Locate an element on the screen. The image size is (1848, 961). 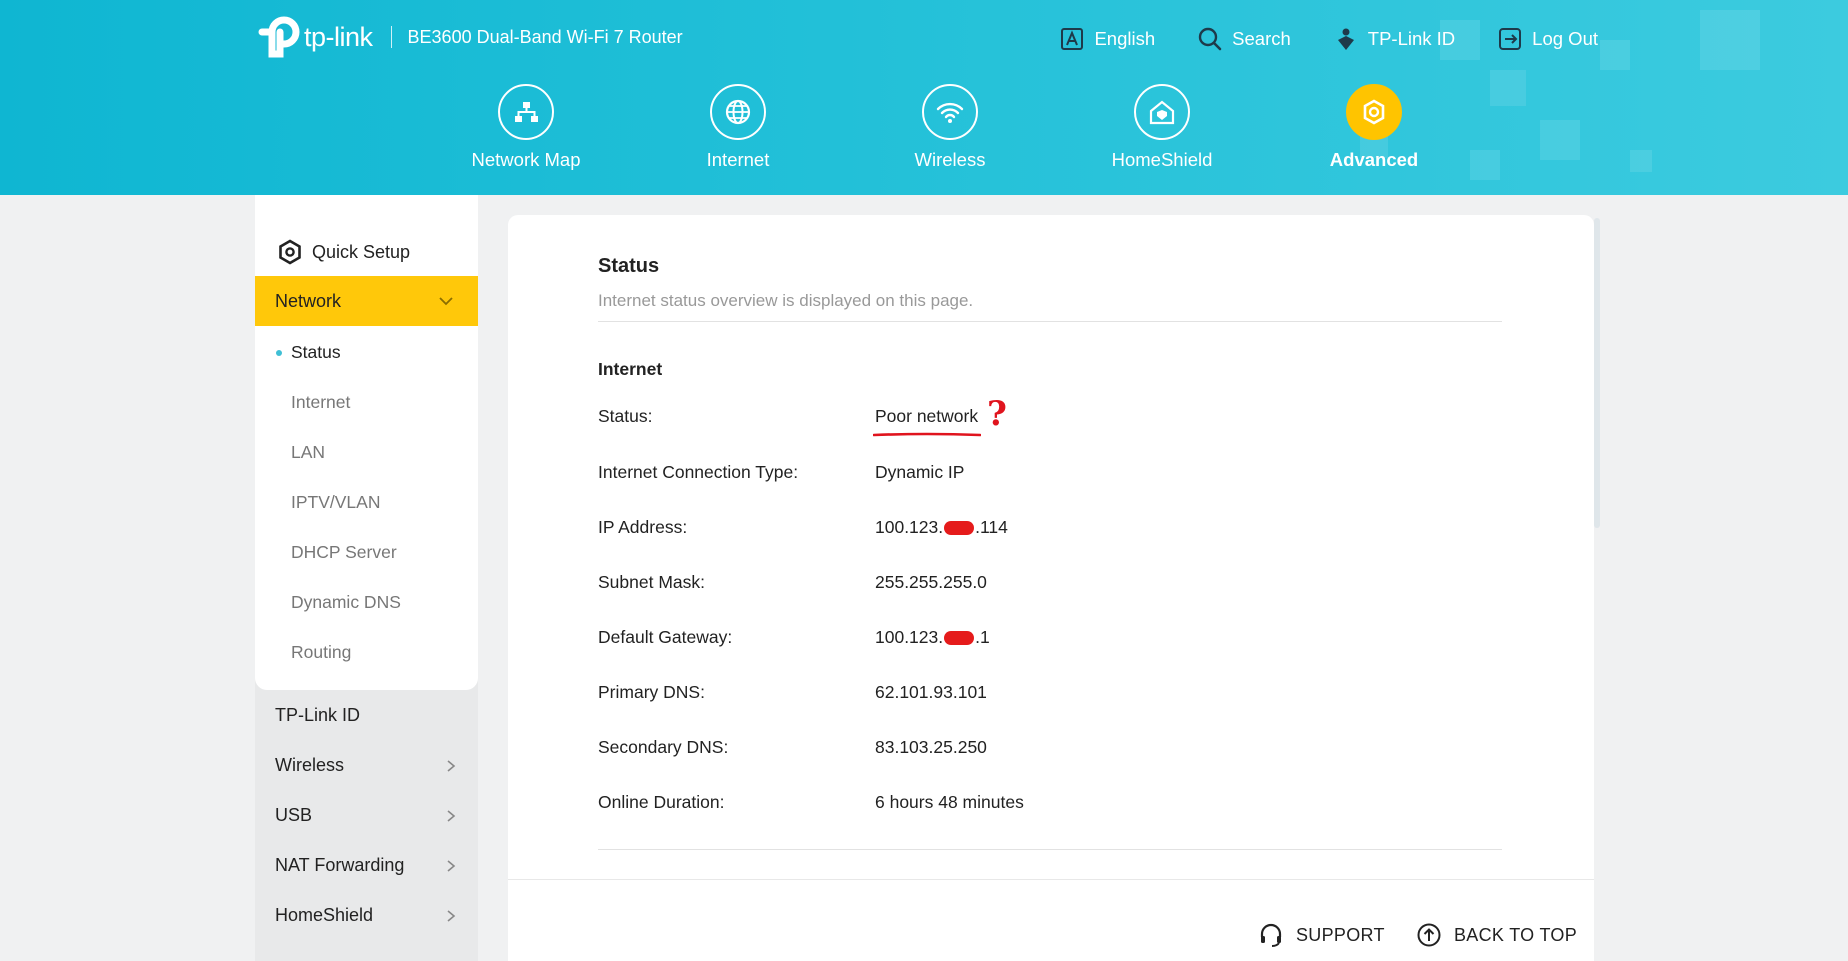
default-gateway-row: Default Gateway: 100.123. .1 is located at coordinates (898, 639).